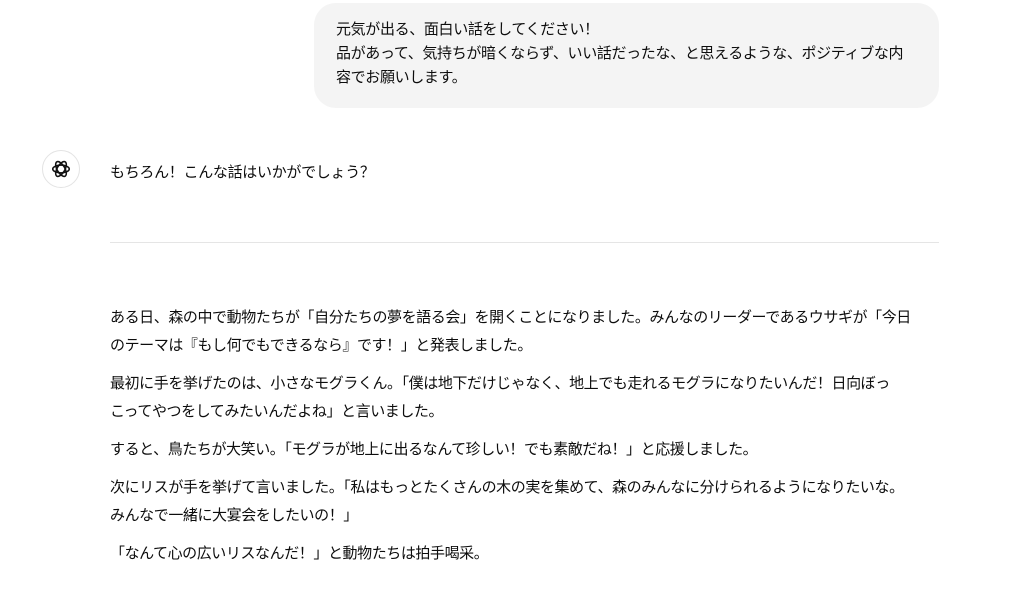 The height and width of the screenshot is (605, 1024). I want to click on assistant-intro-text: もちろん！こんな話はいかがでしょう？, so click(242, 172).